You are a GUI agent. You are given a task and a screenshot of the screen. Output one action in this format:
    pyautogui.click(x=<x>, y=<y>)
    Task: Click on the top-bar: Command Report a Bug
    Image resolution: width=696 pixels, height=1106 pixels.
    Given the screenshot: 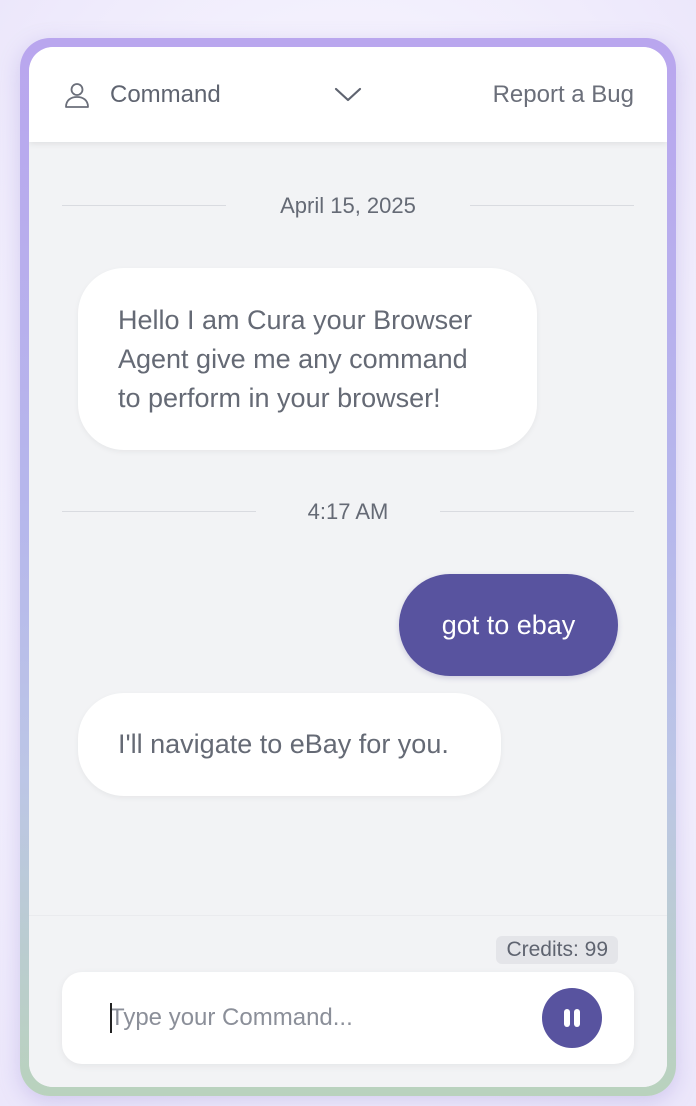 What is the action you would take?
    pyautogui.click(x=348, y=94)
    